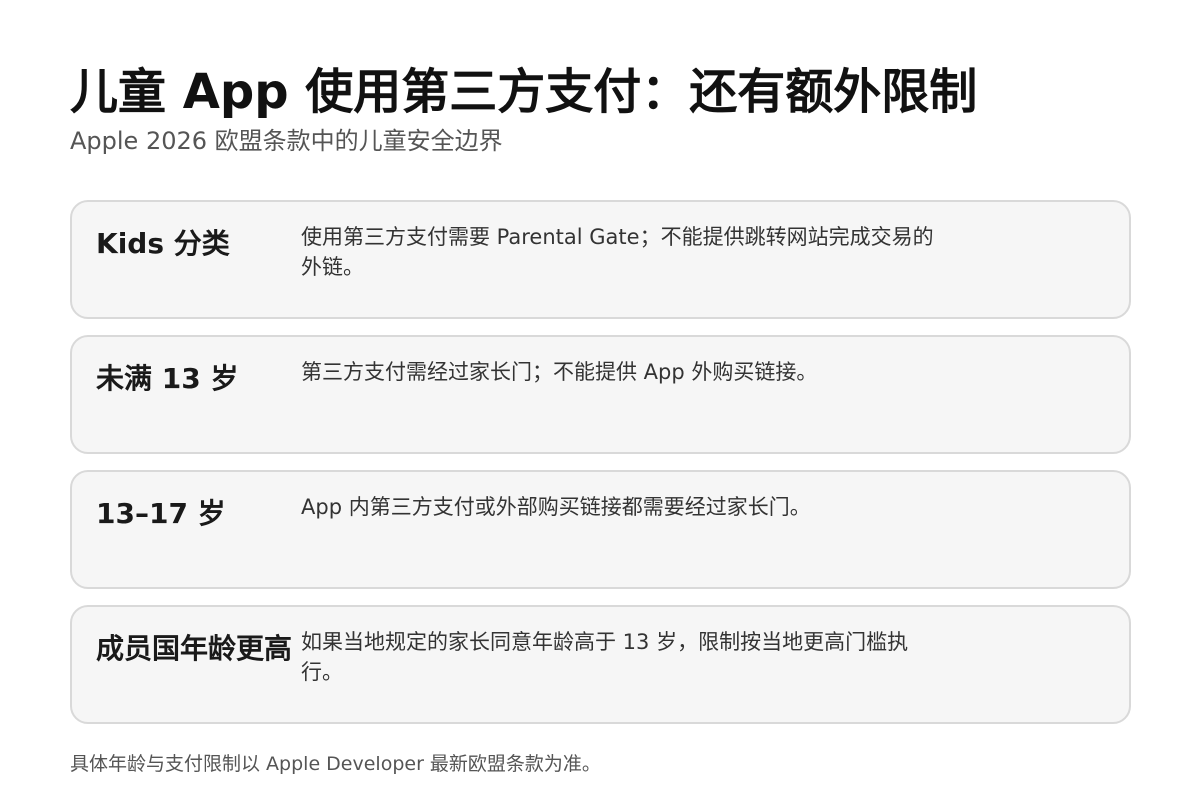  Describe the element at coordinates (167, 378) in the screenshot. I see `rule-label: 未满 13 岁` at that location.